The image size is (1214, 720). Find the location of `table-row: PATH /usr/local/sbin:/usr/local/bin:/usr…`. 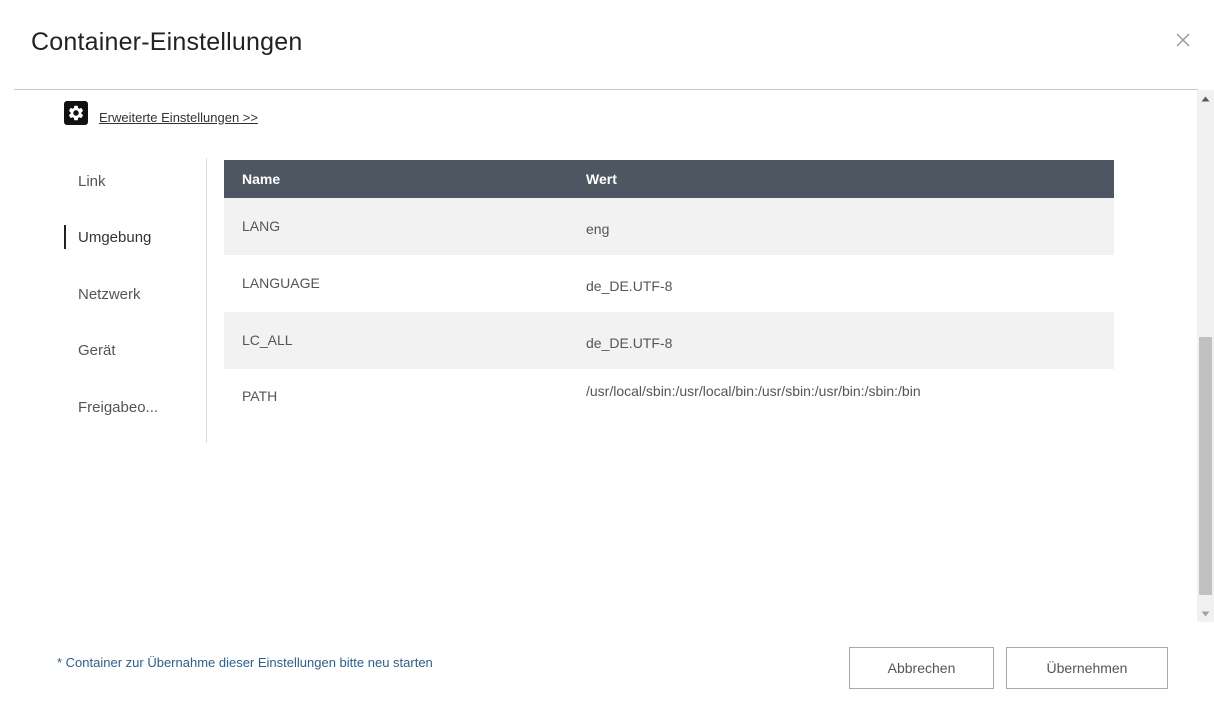

table-row: PATH /usr/local/sbin:/usr/local/bin:/usr… is located at coordinates (669, 397).